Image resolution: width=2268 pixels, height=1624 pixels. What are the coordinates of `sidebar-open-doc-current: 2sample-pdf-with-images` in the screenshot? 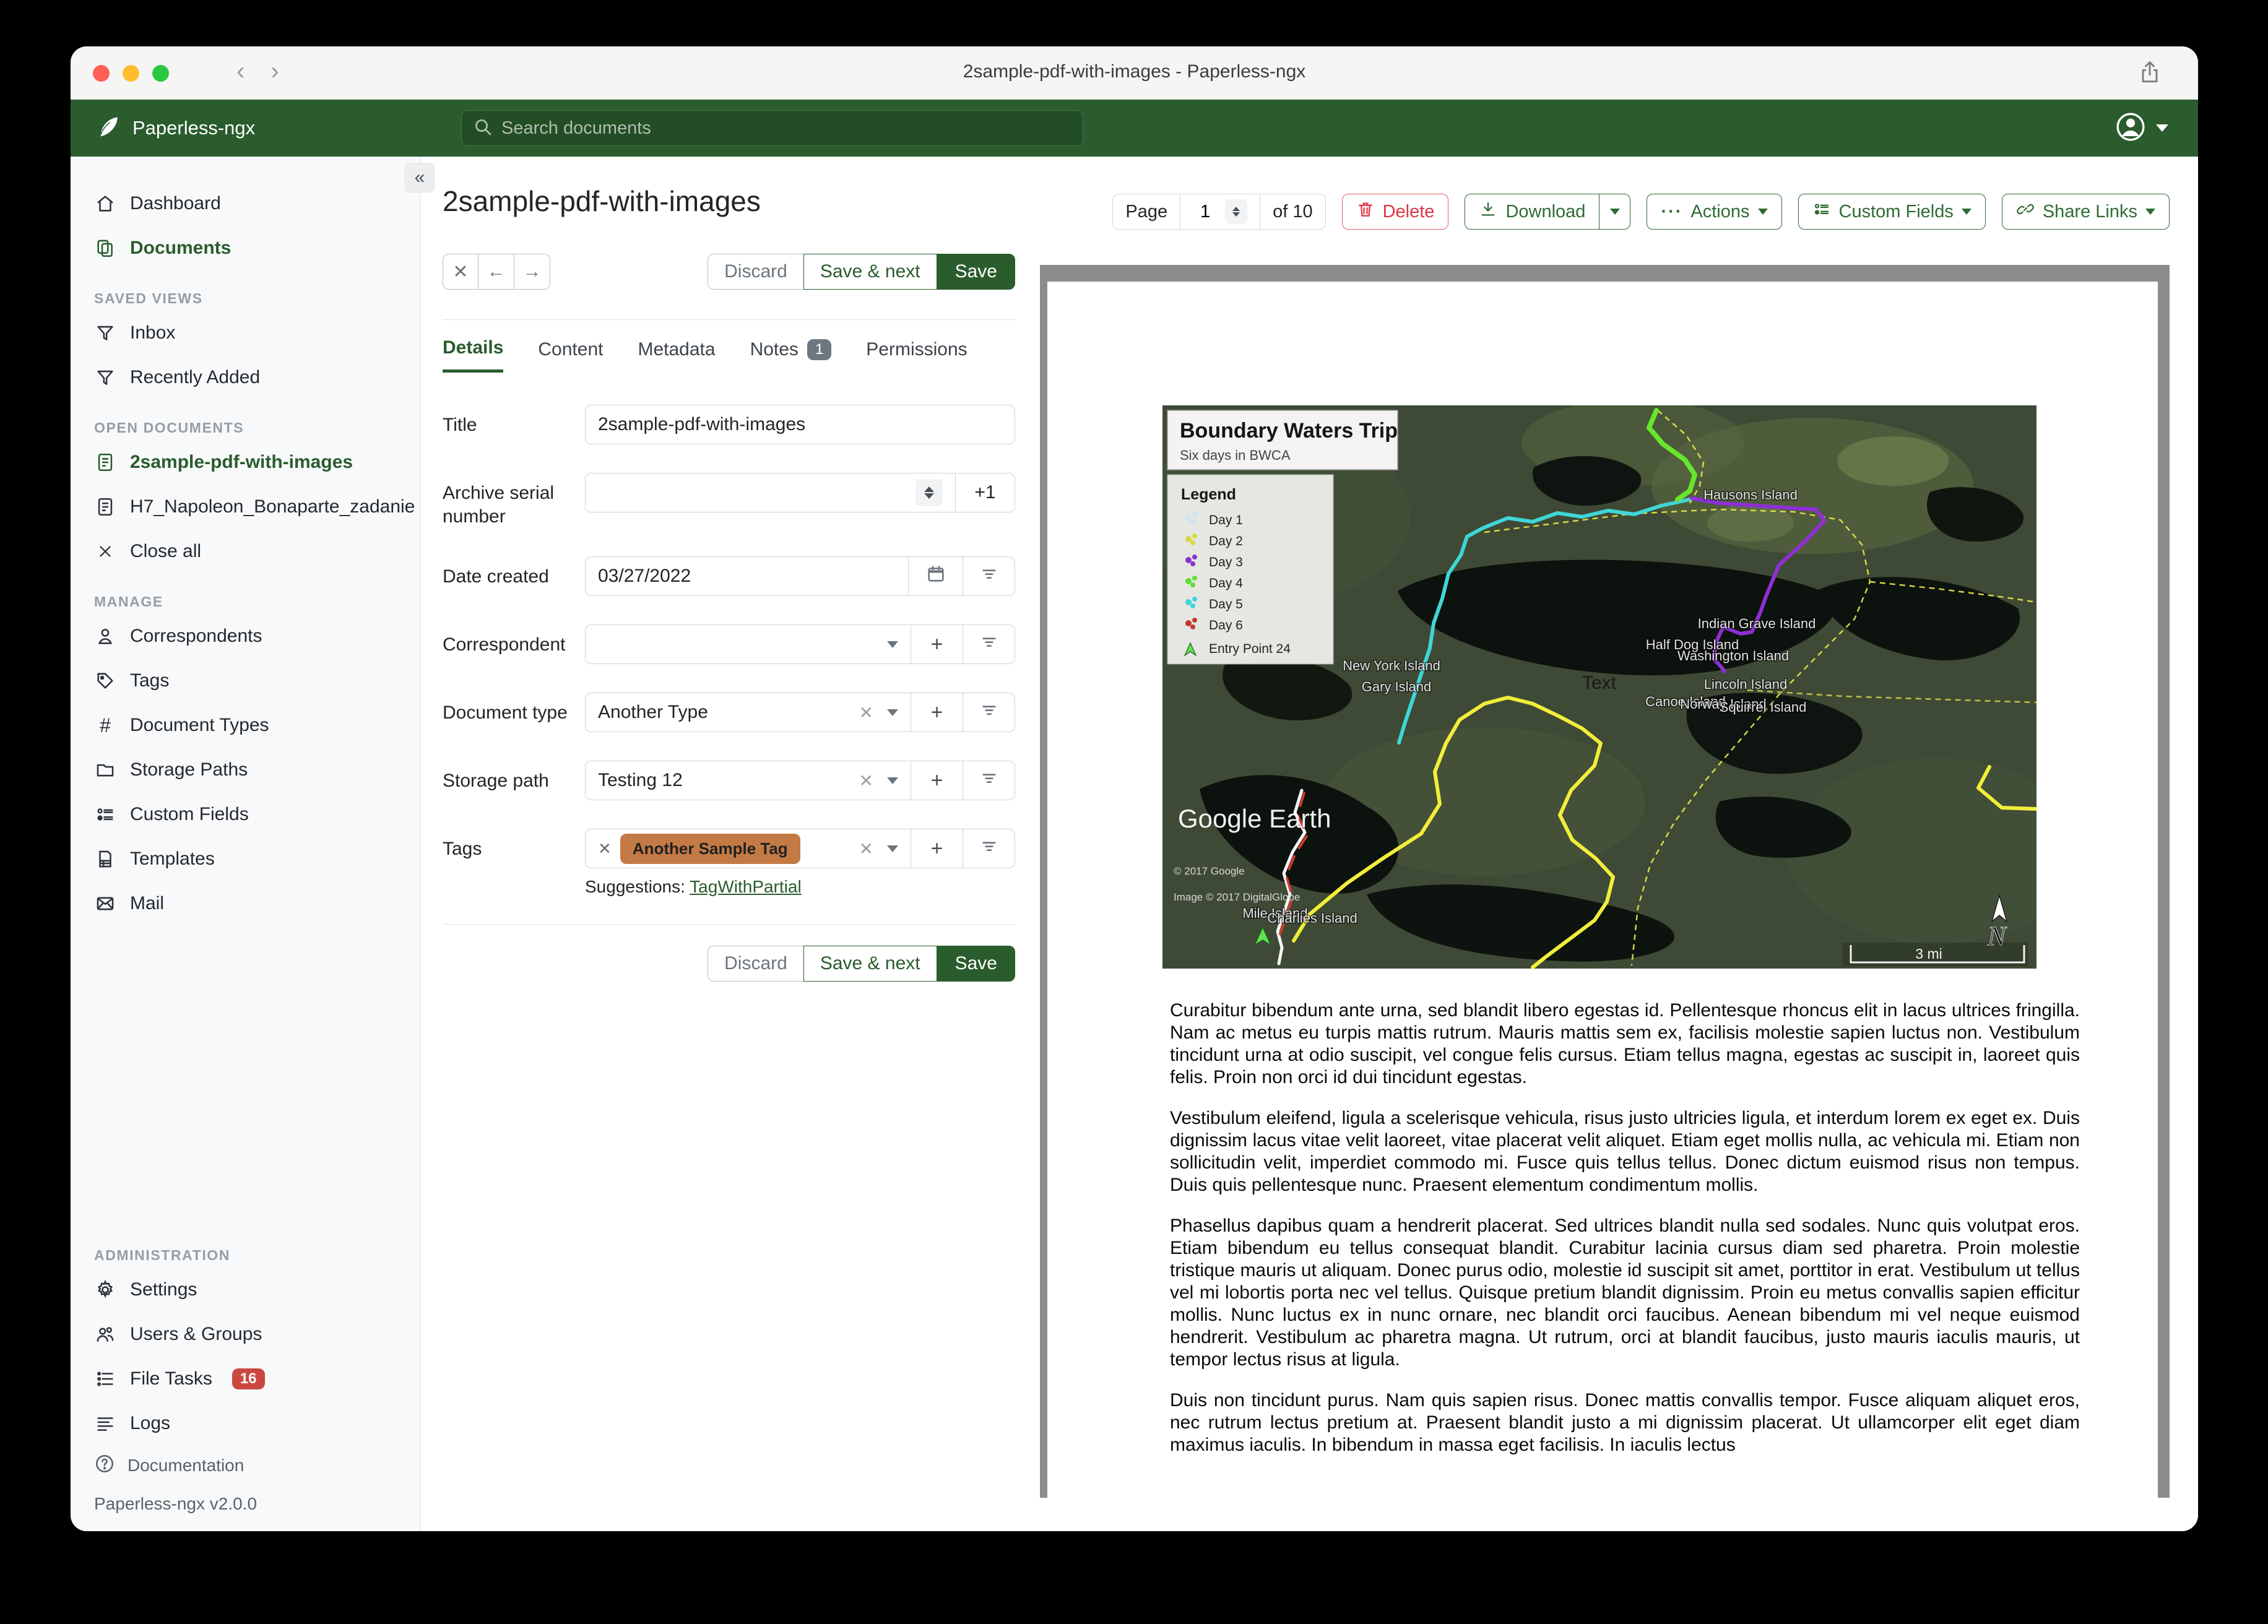 It's located at (245, 462).